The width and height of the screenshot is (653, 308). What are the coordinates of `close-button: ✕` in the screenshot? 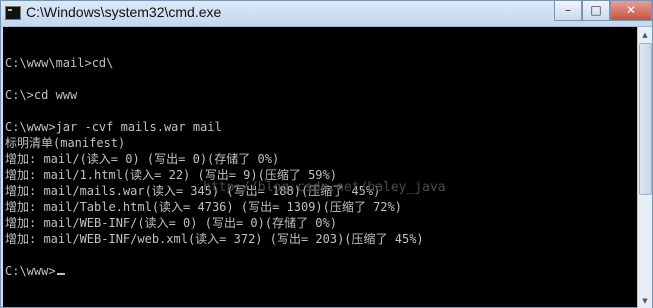 It's located at (631, 11).